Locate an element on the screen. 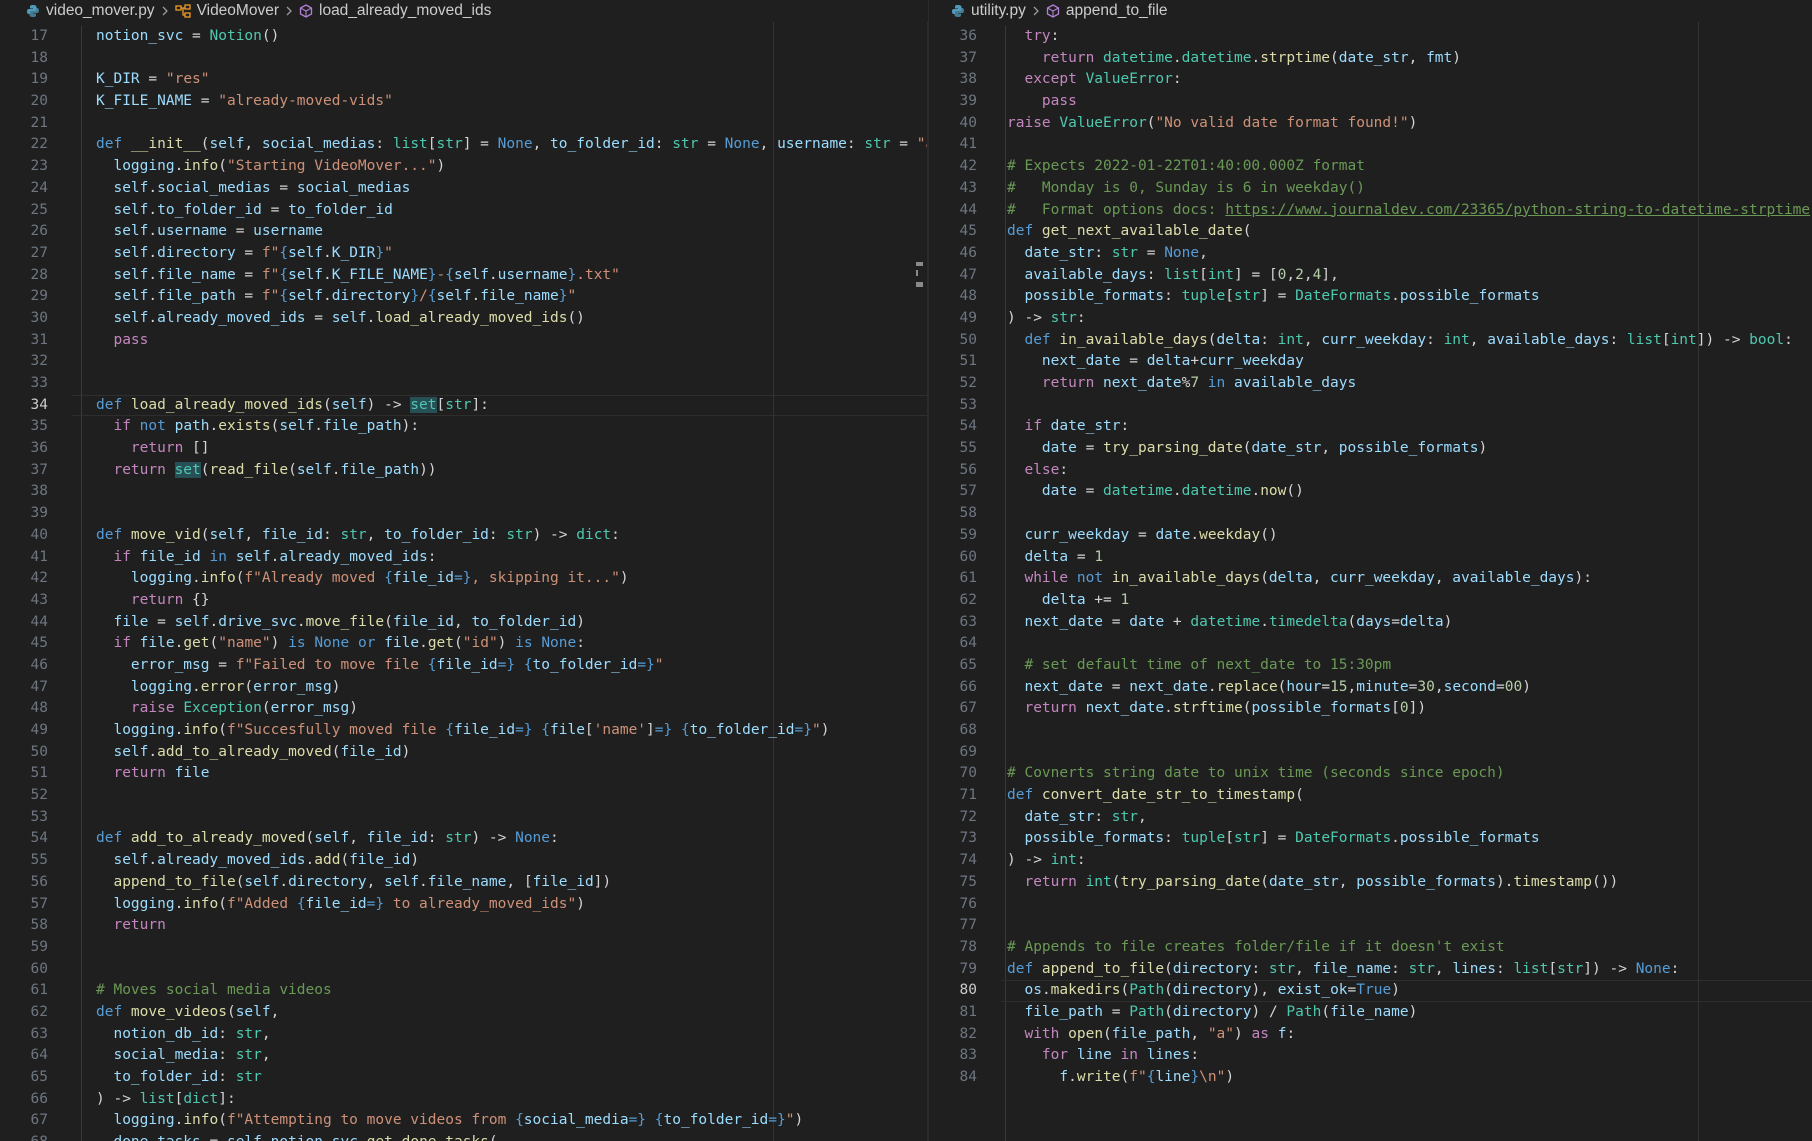 Image resolution: width=1812 pixels, height=1141 pixels. code-line: 41 if file_id in self.already_moved_ids: is located at coordinates (464, 558).